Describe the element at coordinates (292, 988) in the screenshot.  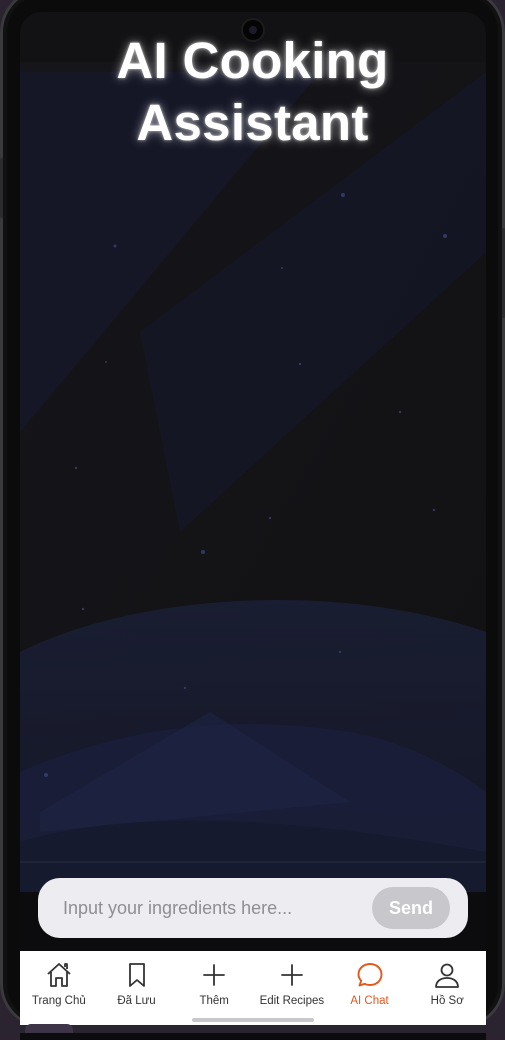
I see `tab-edit-recipes: Edit Recipes` at that location.